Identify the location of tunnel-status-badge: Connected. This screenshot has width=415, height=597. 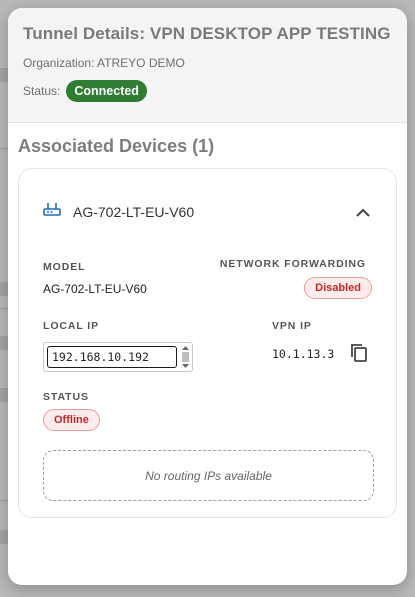
(106, 91).